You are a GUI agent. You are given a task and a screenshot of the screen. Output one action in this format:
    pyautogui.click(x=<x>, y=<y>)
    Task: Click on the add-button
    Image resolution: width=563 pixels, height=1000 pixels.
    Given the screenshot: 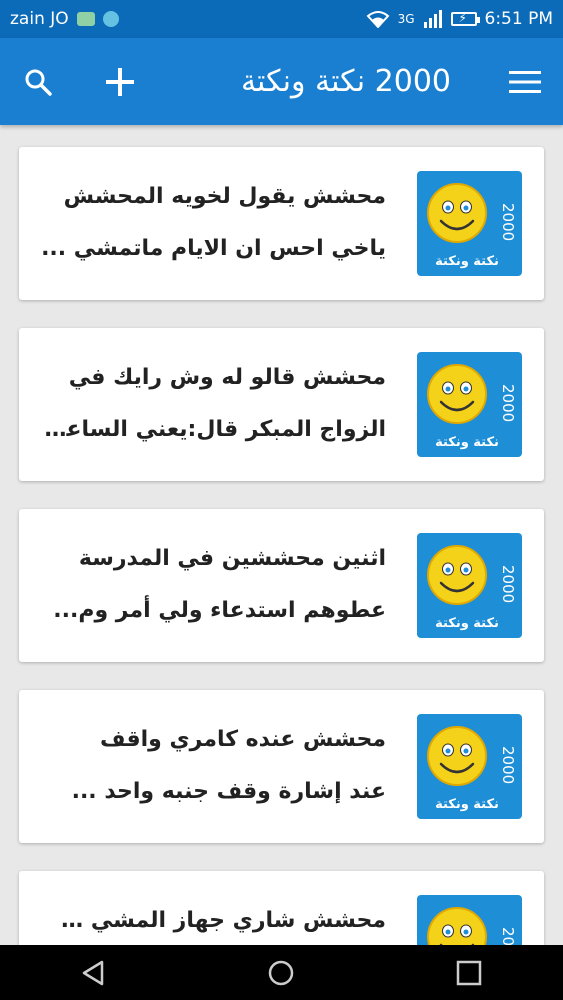 What is the action you would take?
    pyautogui.click(x=120, y=81)
    